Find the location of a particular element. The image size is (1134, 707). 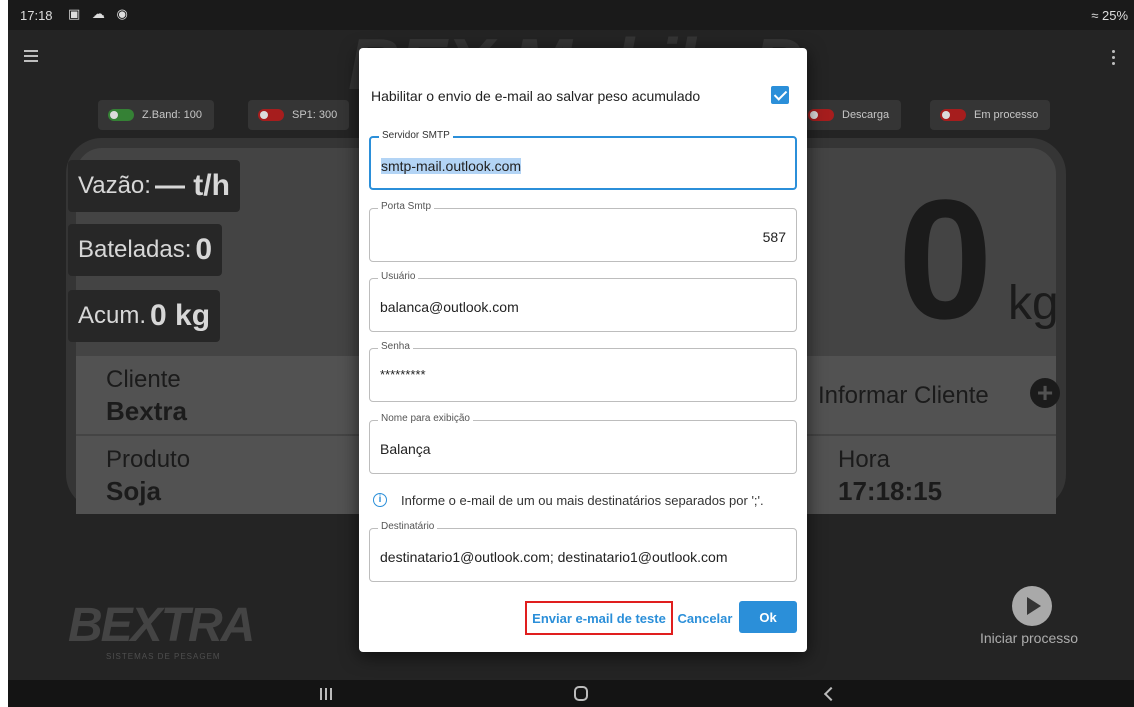

field-label: Usuário is located at coordinates (398, 276).